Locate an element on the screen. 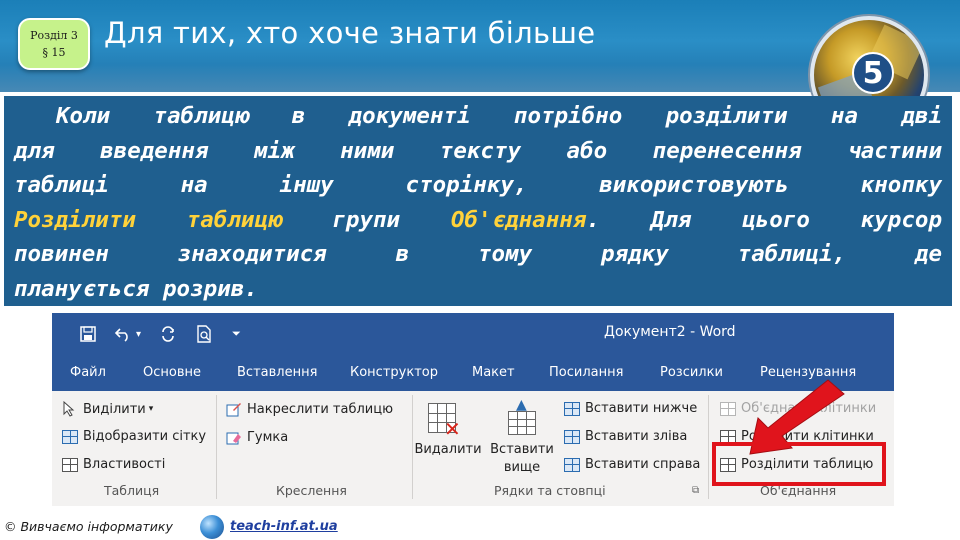 The height and width of the screenshot is (540, 960). properties-label: Властивості is located at coordinates (124, 464).